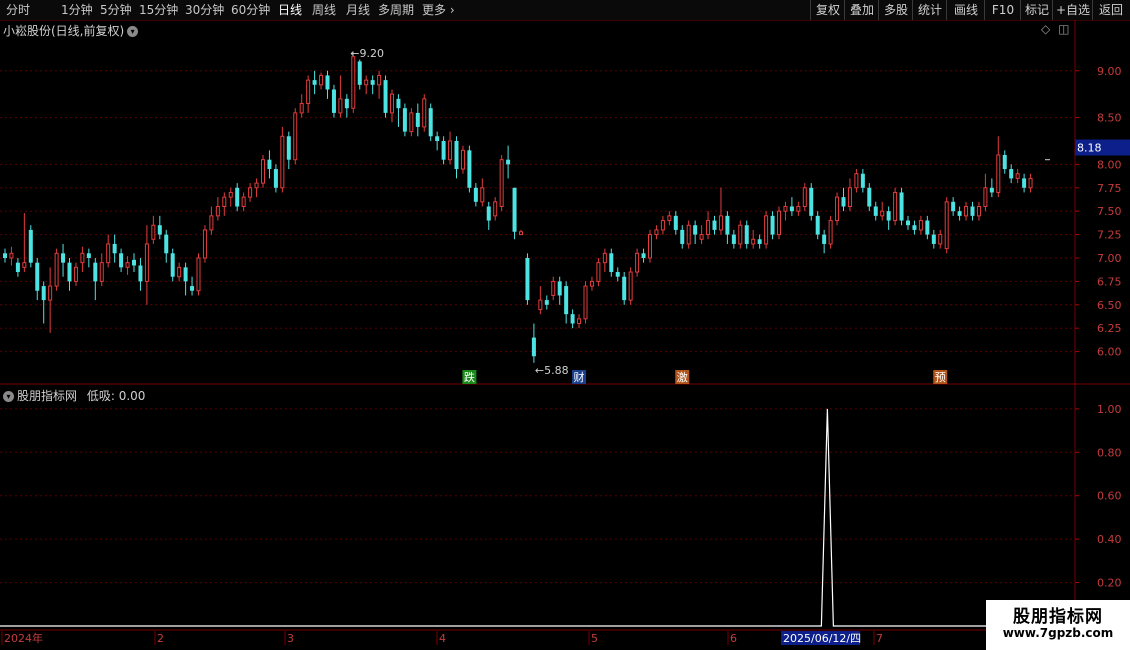 This screenshot has height=650, width=1130. I want to click on period-tab-multi: 多周期, so click(396, 10).